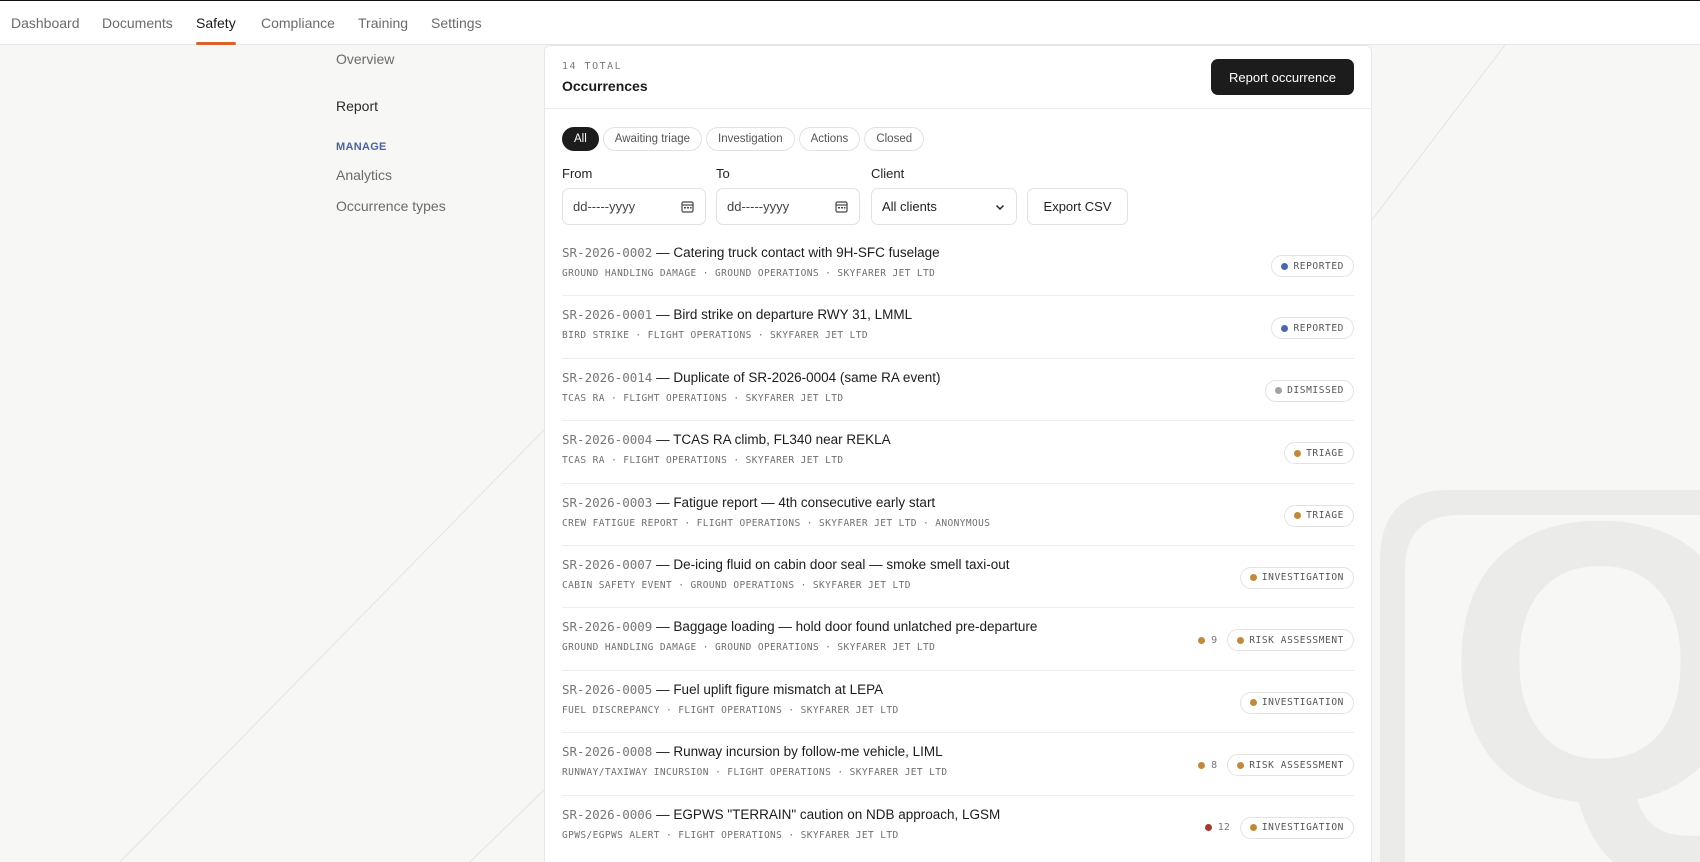 Image resolution: width=1700 pixels, height=862 pixels. Describe the element at coordinates (365, 59) in the screenshot. I see `sidebar-item-overview: Overview` at that location.